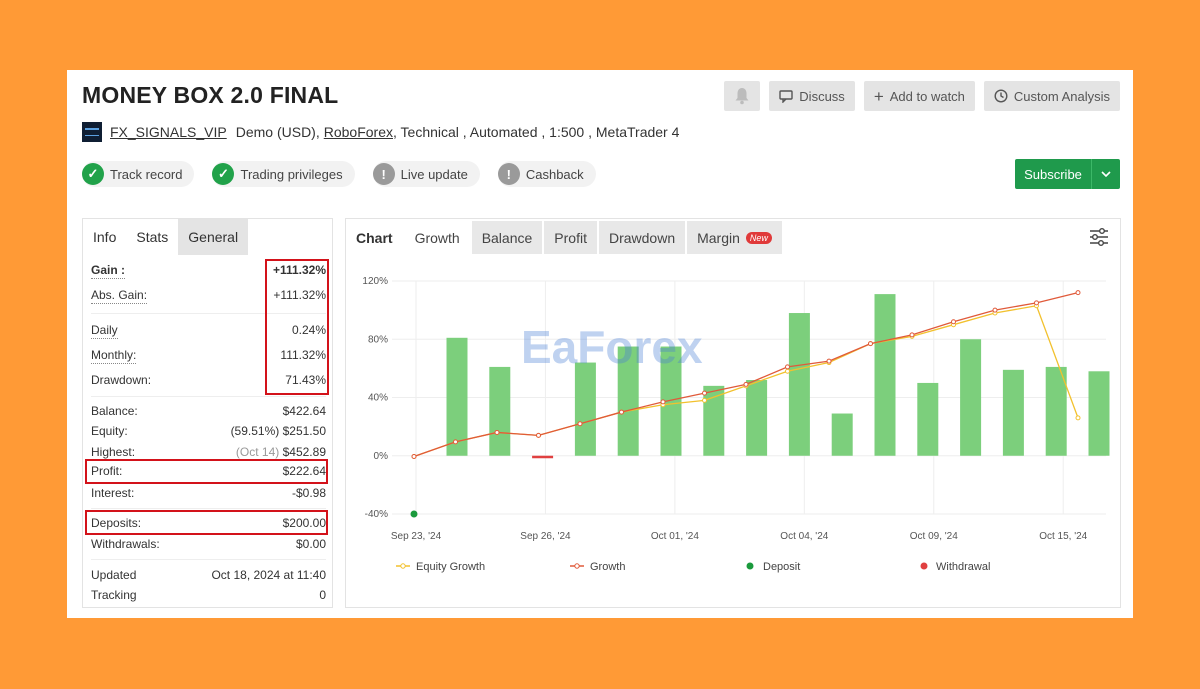 The width and height of the screenshot is (1200, 689). What do you see at coordinates (277, 132) in the screenshot?
I see `account-type: Demo (USD),` at bounding box center [277, 132].